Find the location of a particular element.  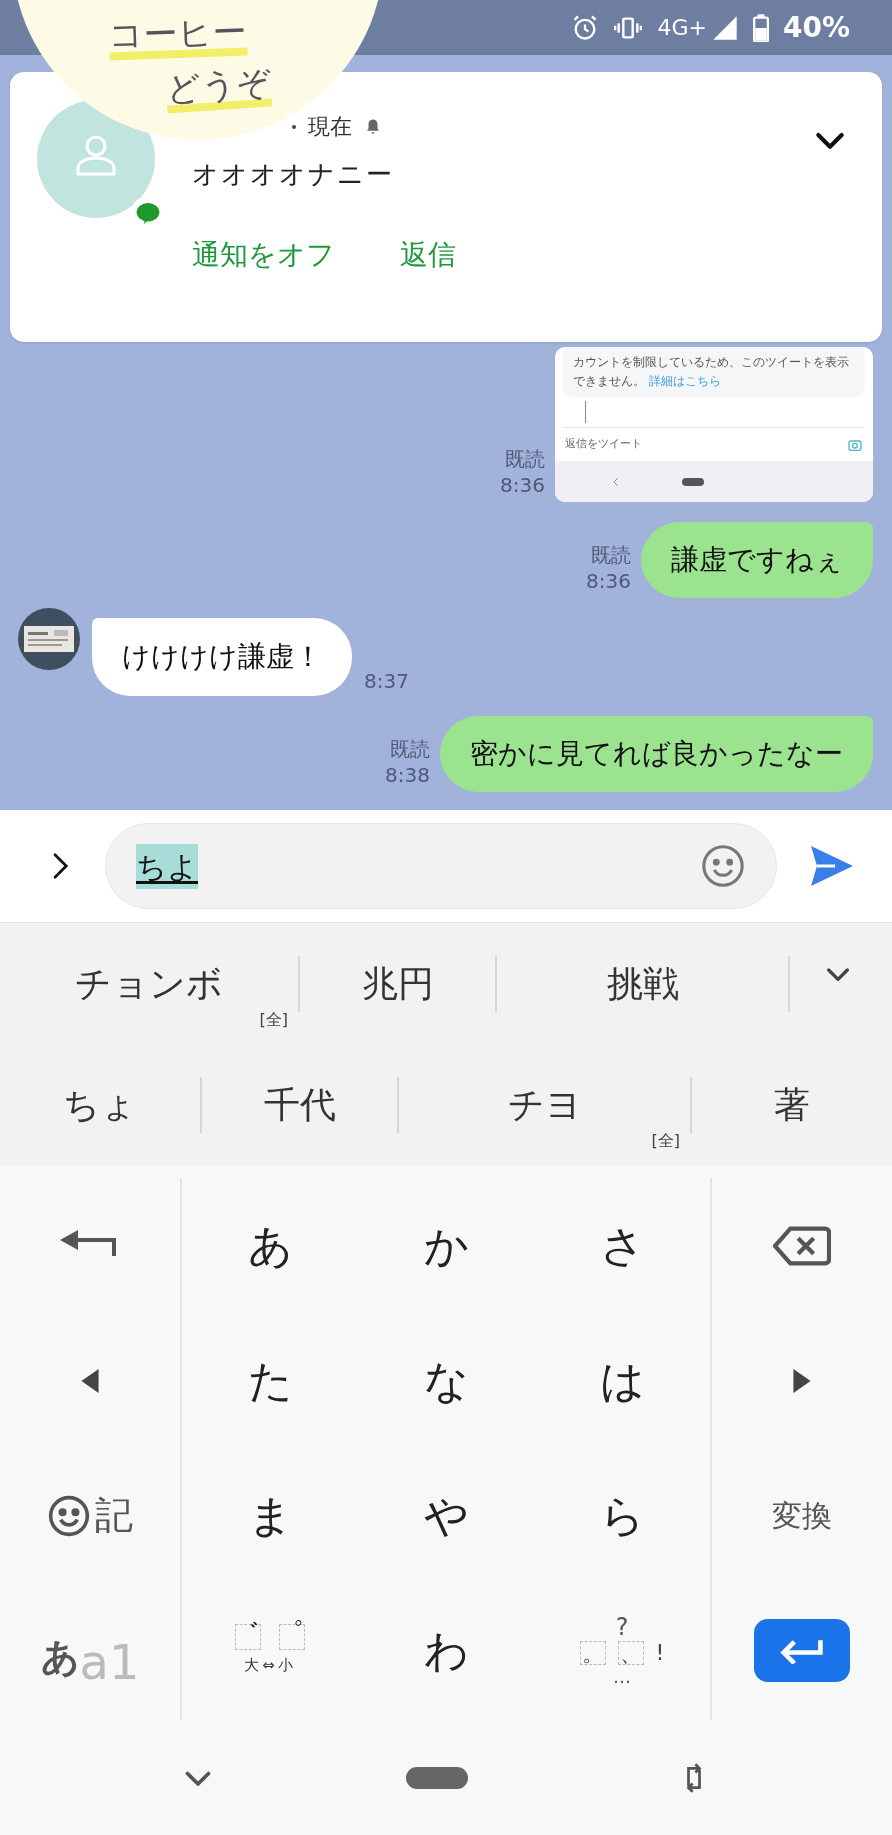

message-time: 8:38 is located at coordinates (407, 775).